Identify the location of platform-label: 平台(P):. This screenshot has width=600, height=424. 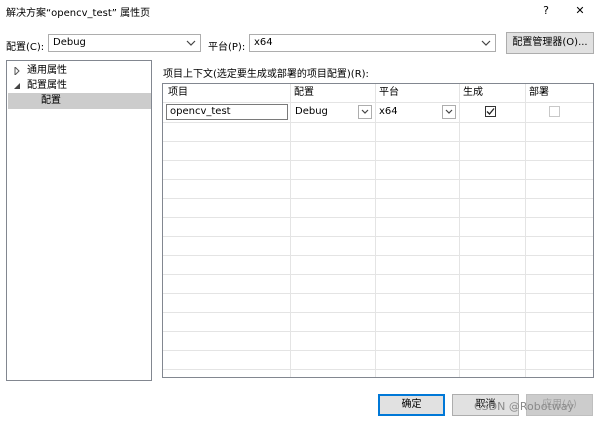
(227, 47).